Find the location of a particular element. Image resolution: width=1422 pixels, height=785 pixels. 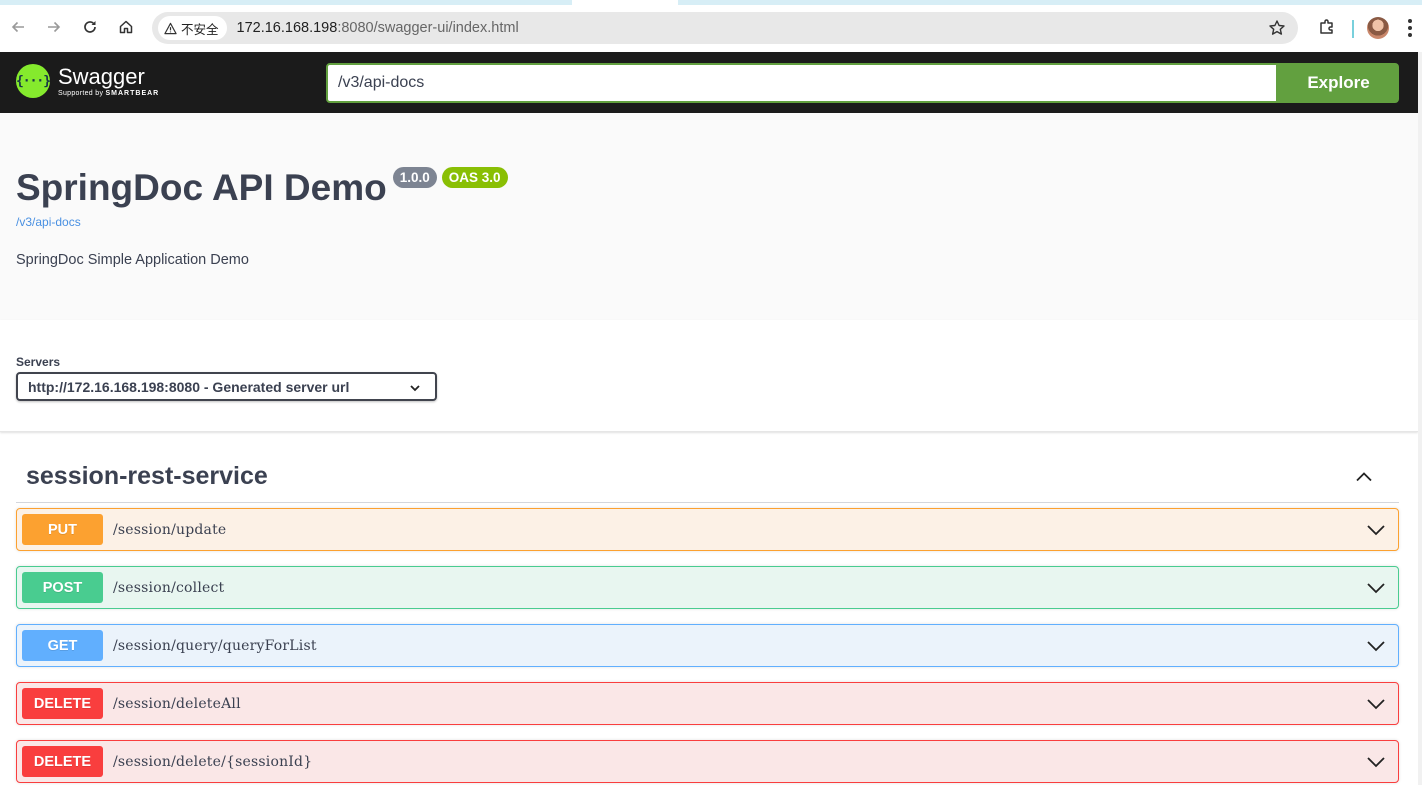

logo-supported: Supported by is located at coordinates (81, 93).